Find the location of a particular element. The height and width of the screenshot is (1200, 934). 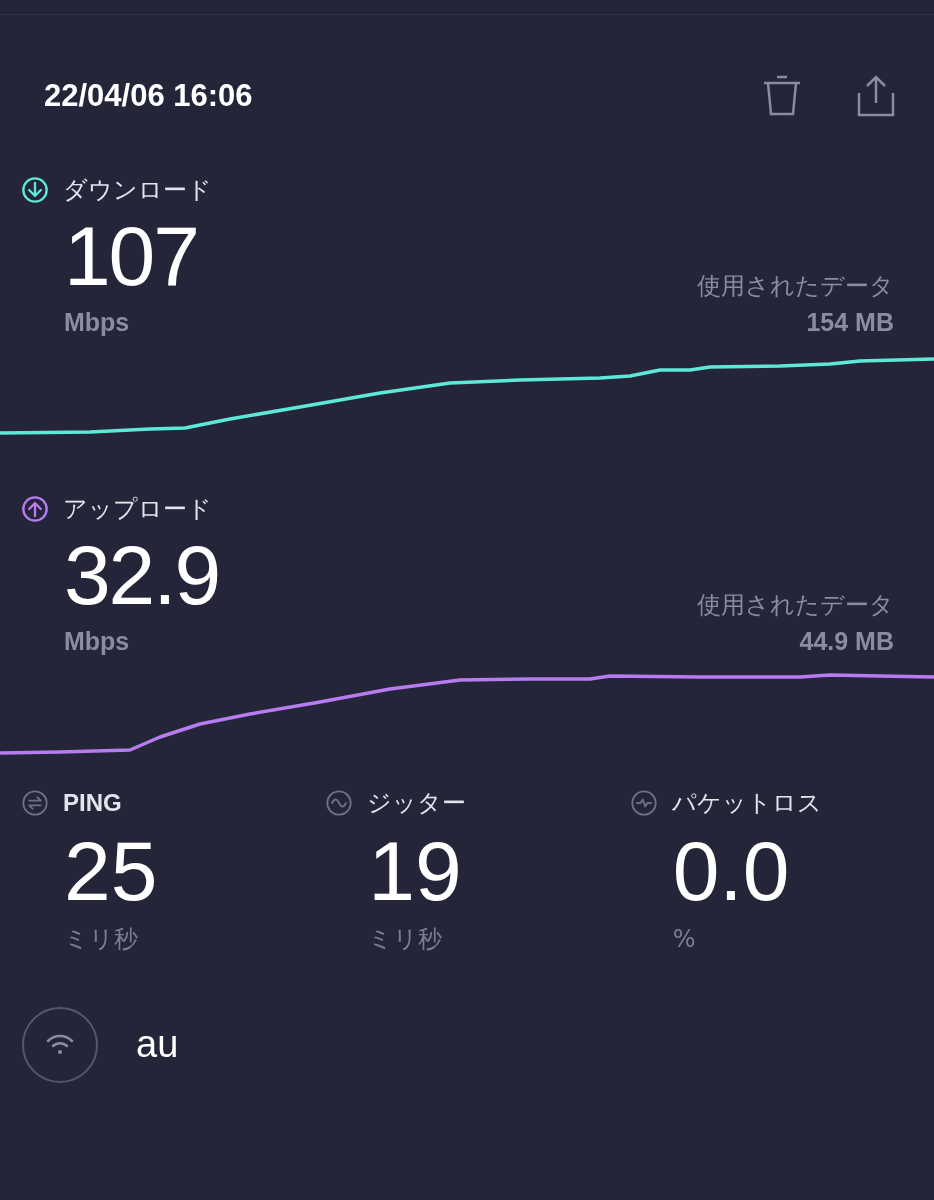

jitter-icon is located at coordinates (339, 802).